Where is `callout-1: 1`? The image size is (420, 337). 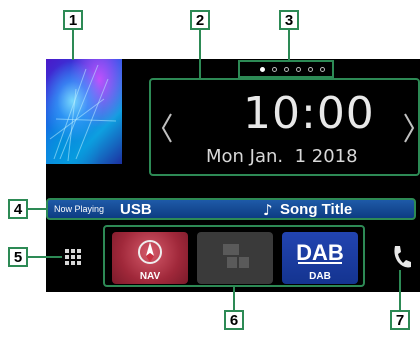 callout-1: 1 is located at coordinates (73, 20).